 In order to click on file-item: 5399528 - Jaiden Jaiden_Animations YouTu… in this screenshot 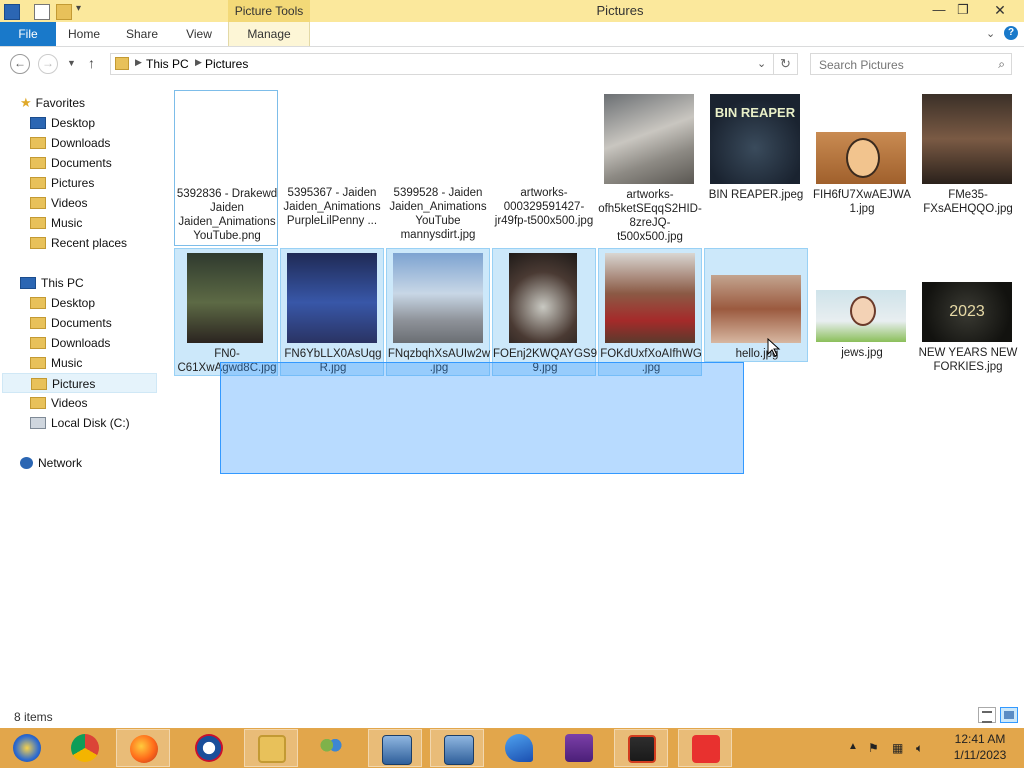, I will do `click(438, 168)`.